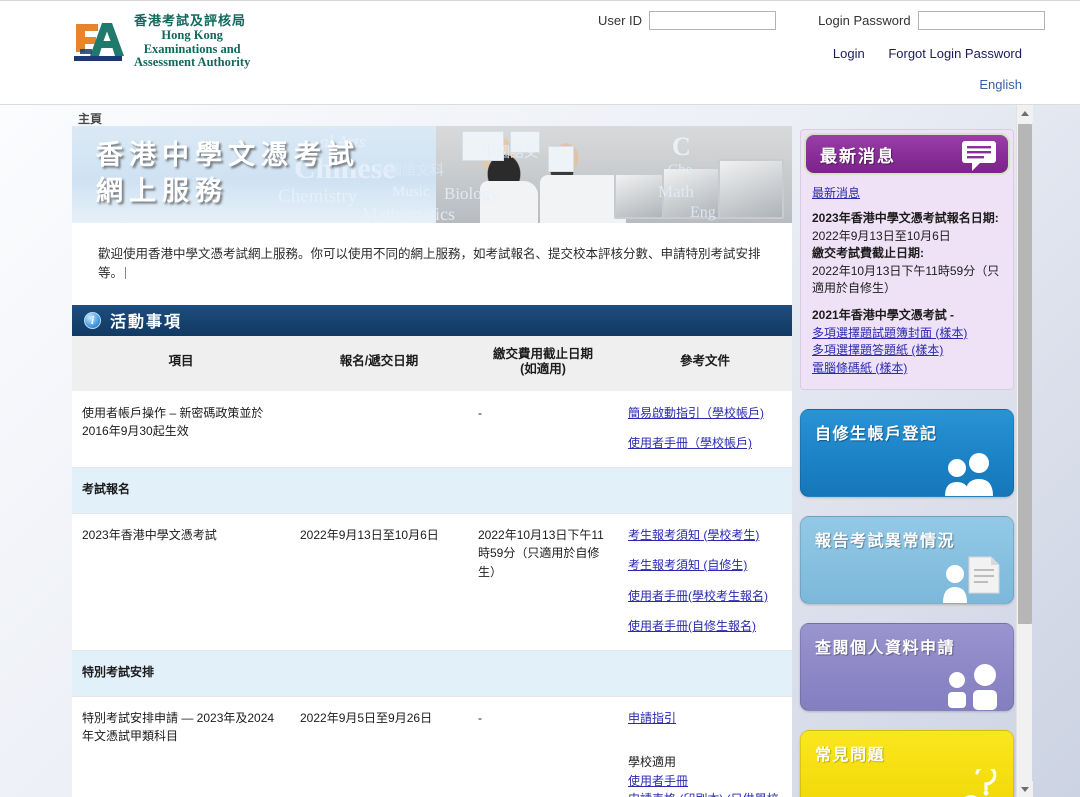  I want to click on cell-period: 2022年9月5日至9月26日, so click(379, 746).